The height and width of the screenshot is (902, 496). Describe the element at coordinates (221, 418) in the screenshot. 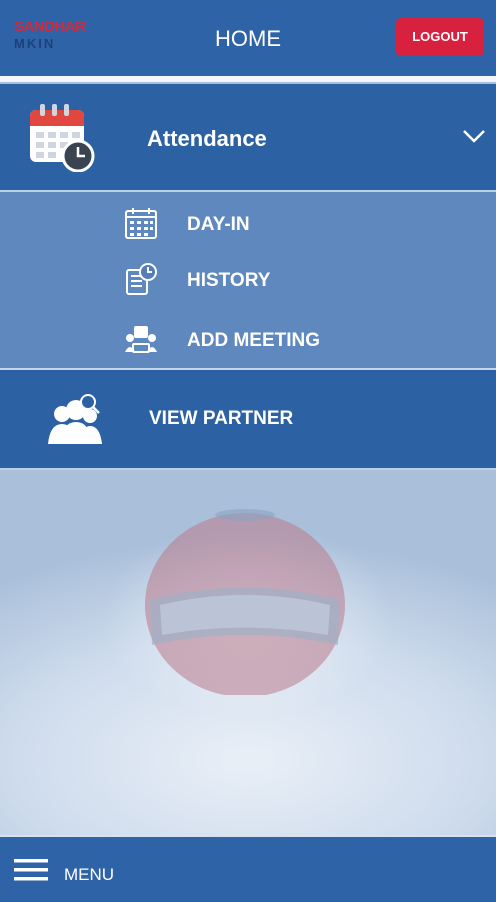

I see `view-partner-label: VIEW PARTNER` at that location.